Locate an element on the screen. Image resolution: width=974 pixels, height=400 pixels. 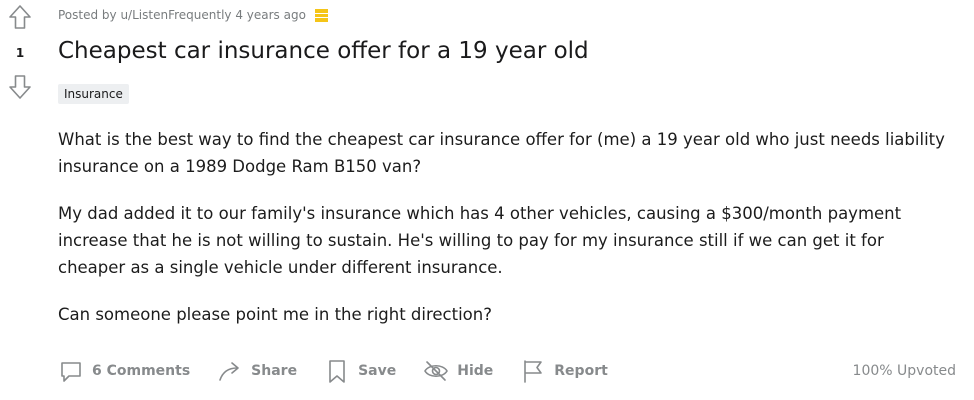
report-button: Report is located at coordinates (564, 371).